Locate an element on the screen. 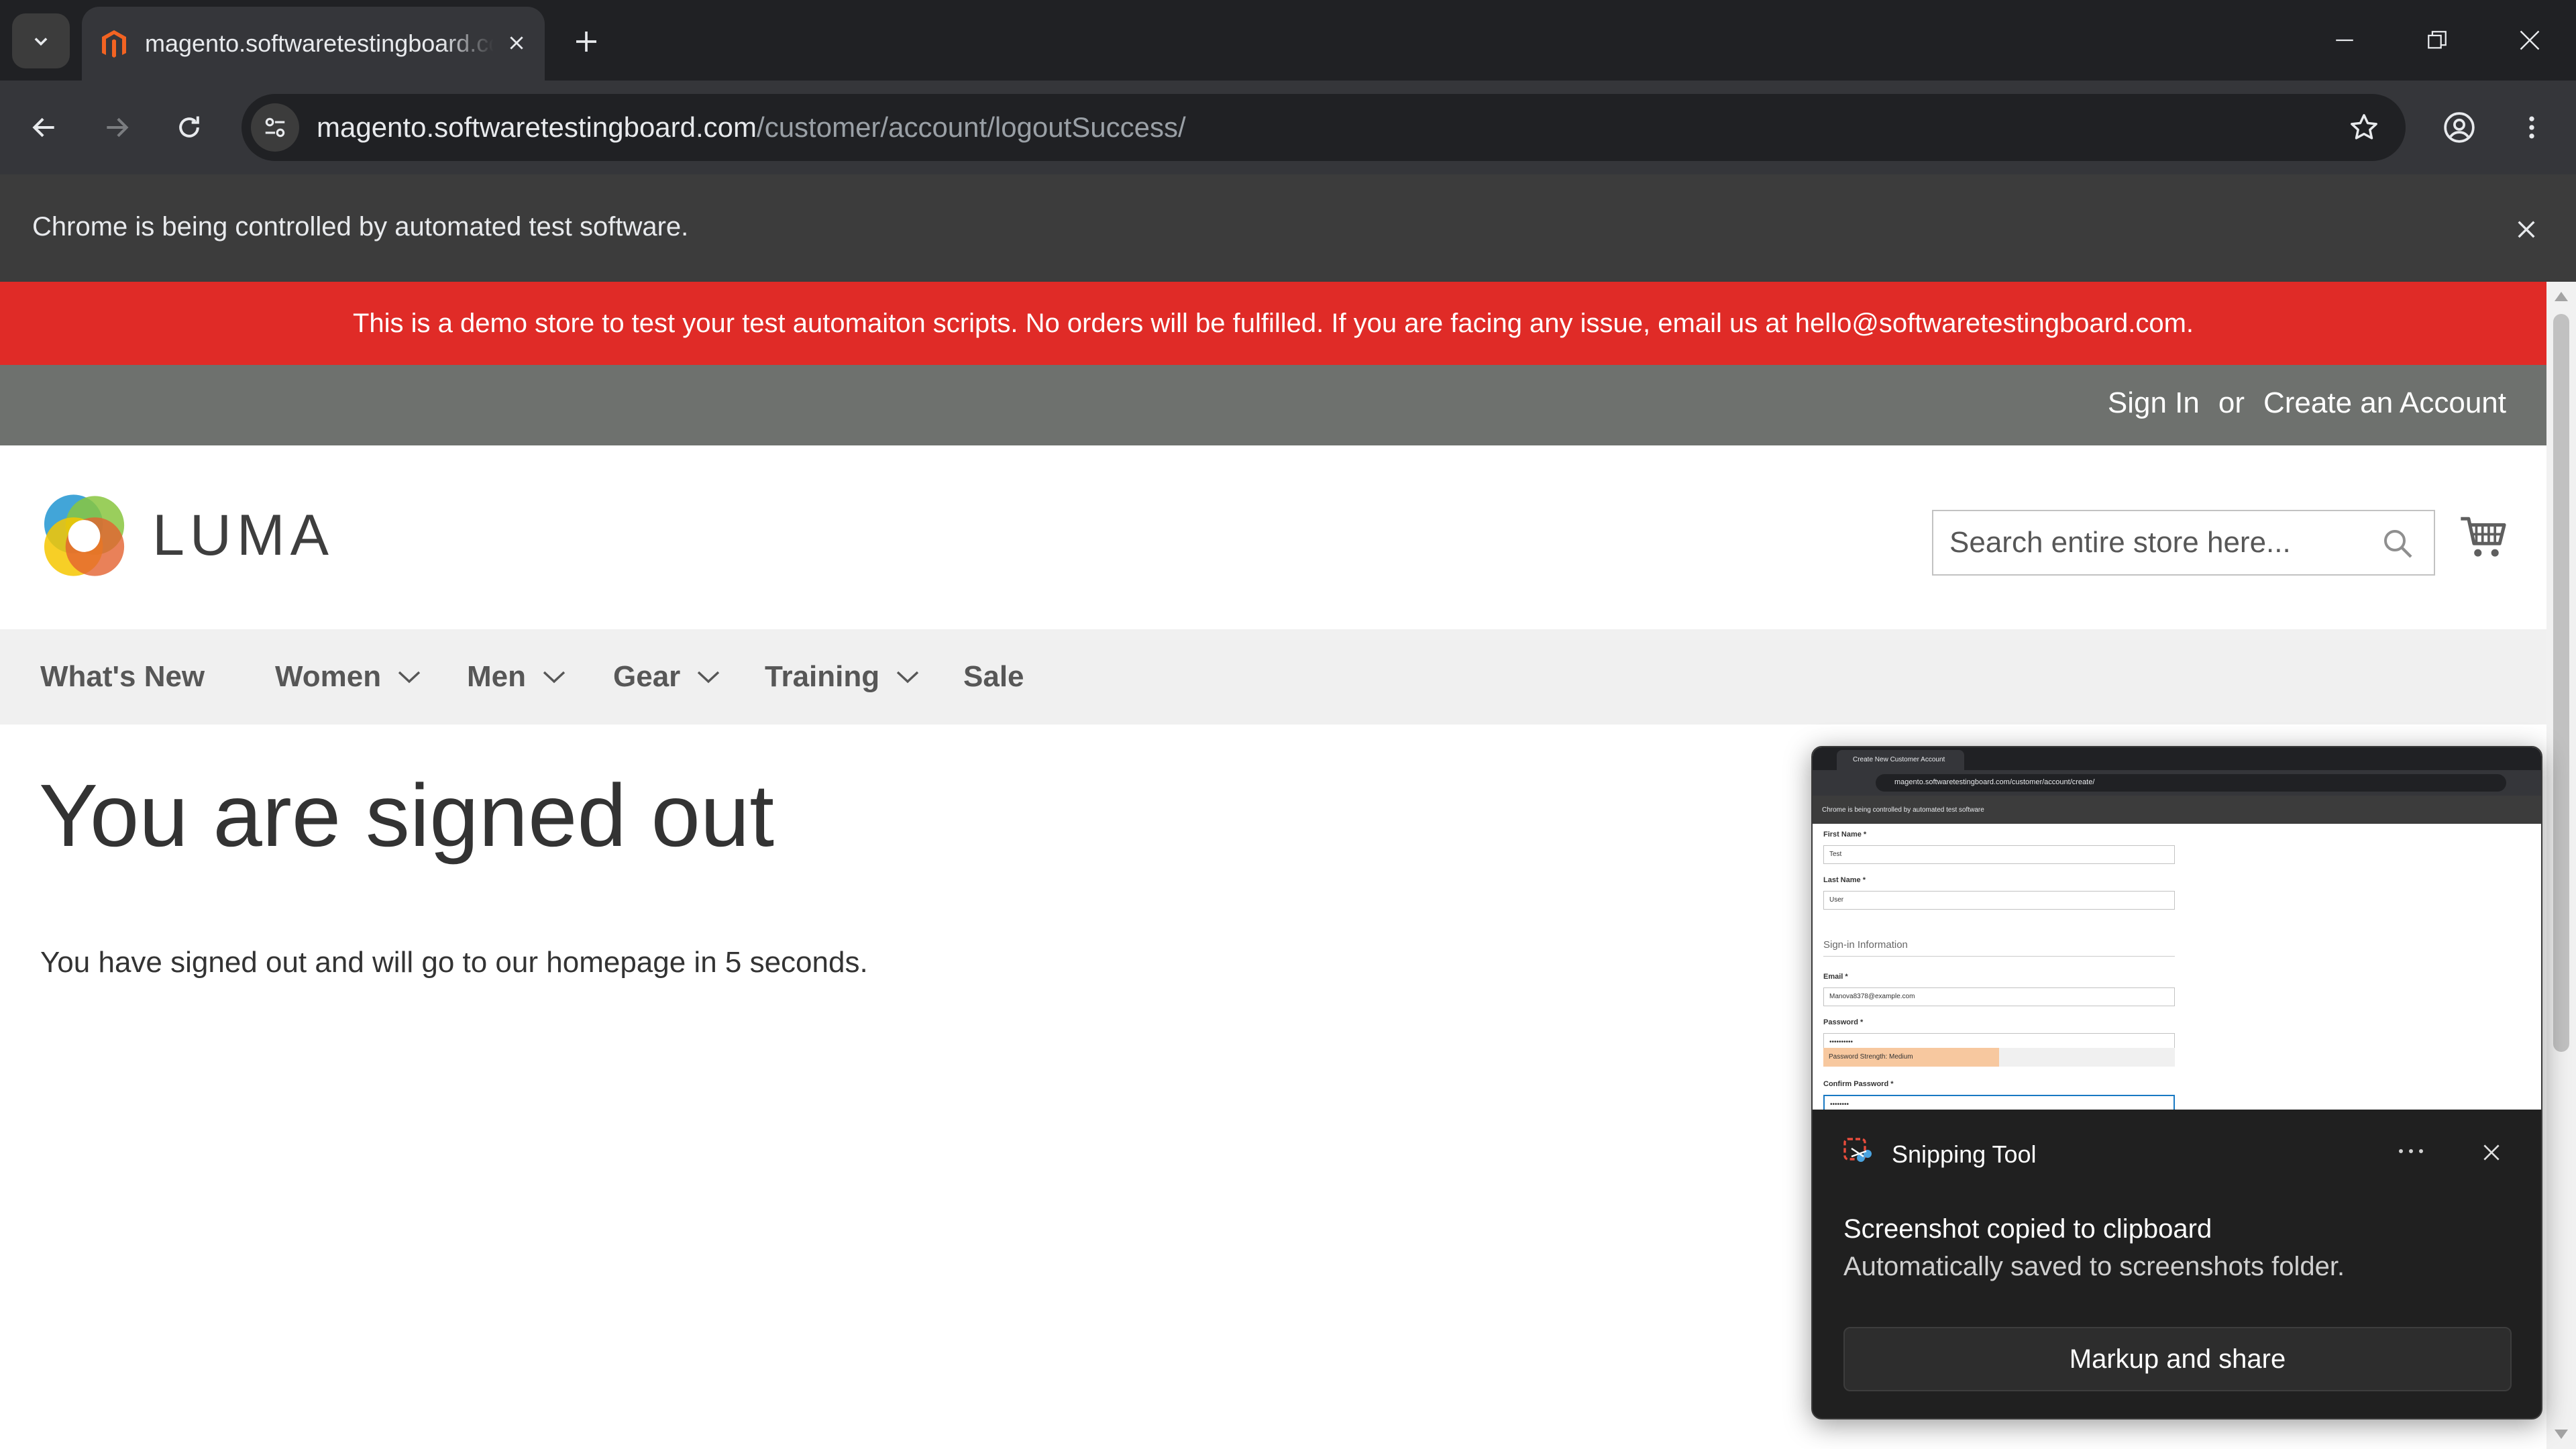 Image resolution: width=2576 pixels, height=1449 pixels. plus-icon is located at coordinates (586, 42).